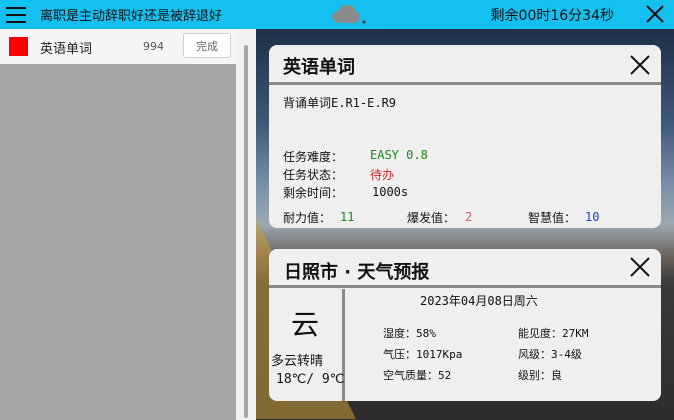 The width and height of the screenshot is (674, 420). Describe the element at coordinates (347, 217) in the screenshot. I see `stamina-value: 11` at that location.